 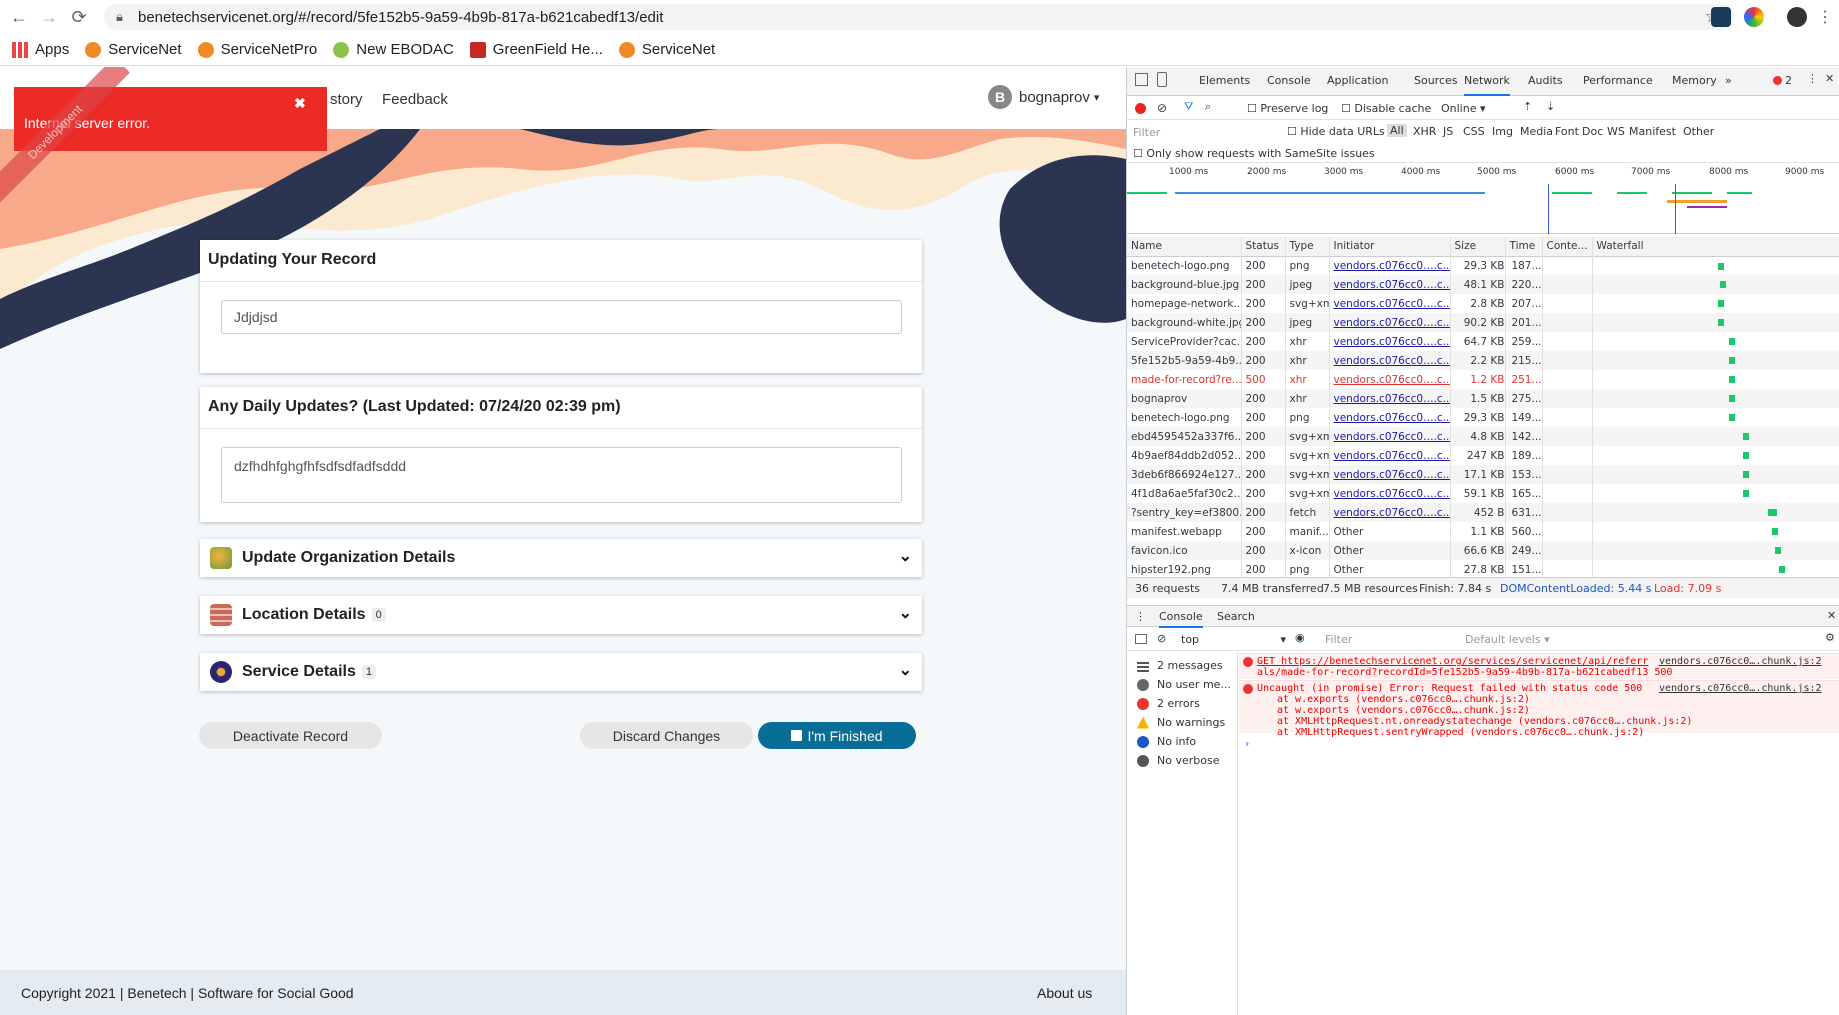 What do you see at coordinates (1141, 79) in the screenshot?
I see `inspect-element-icon` at bounding box center [1141, 79].